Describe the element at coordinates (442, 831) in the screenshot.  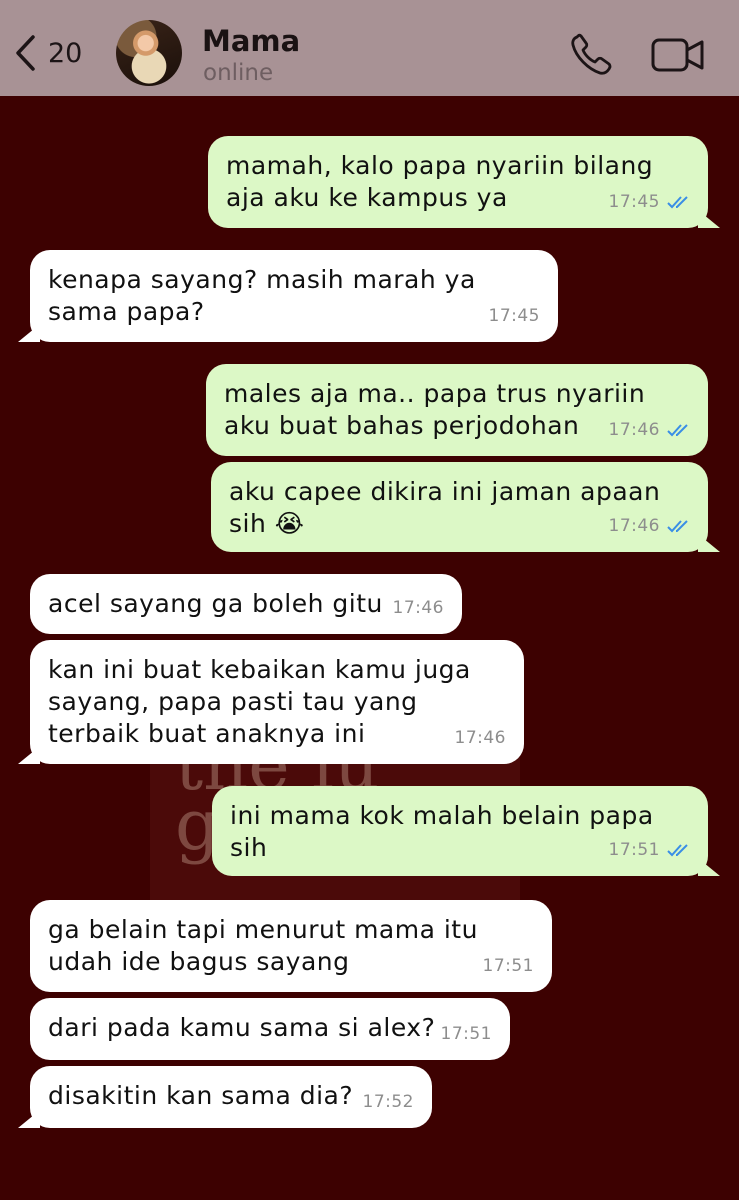
I see `message-text: ini mama kok malah belain papa sih` at that location.